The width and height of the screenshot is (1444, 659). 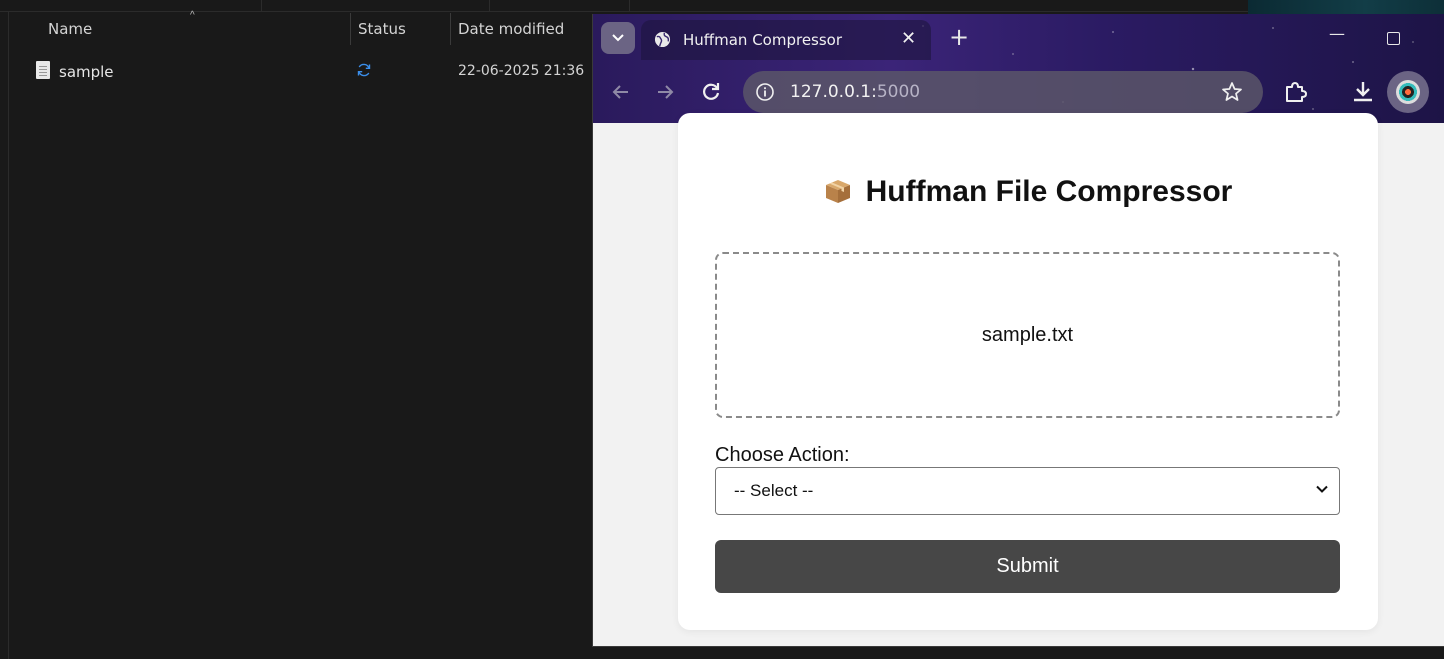 I want to click on page-title: Huffman File Compressor, so click(x=1028, y=192).